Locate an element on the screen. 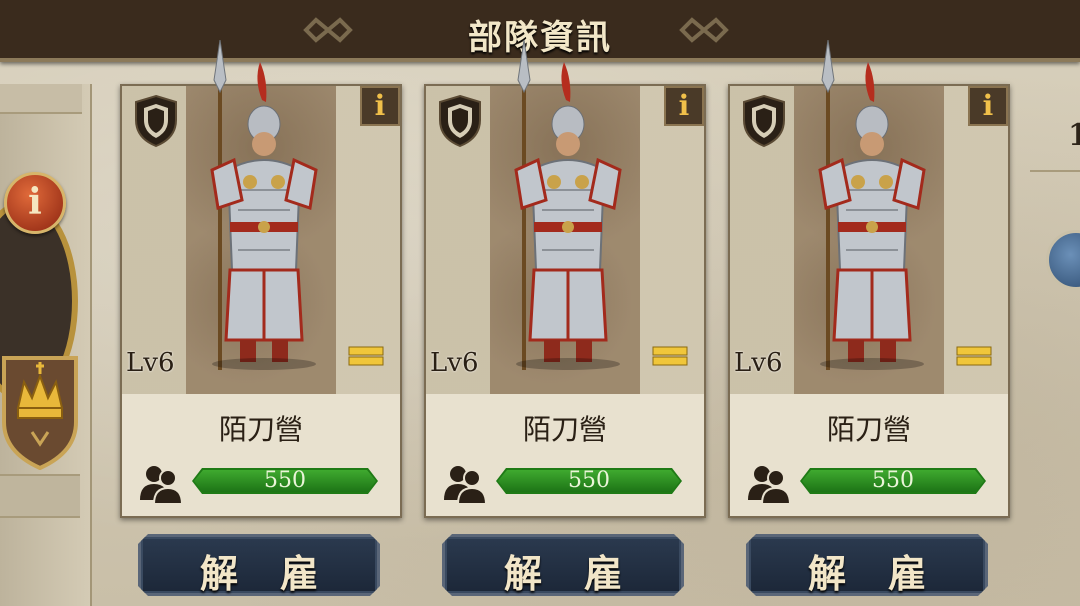 The height and width of the screenshot is (606, 1080). left-panel-header is located at coordinates (41, 99).